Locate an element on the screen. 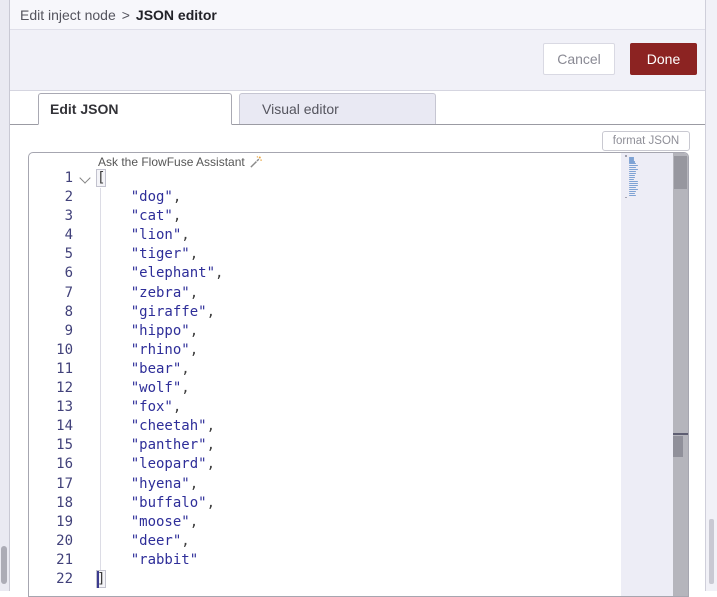 The width and height of the screenshot is (717, 597). code-line: 9 "hippo", is located at coordinates (324, 331).